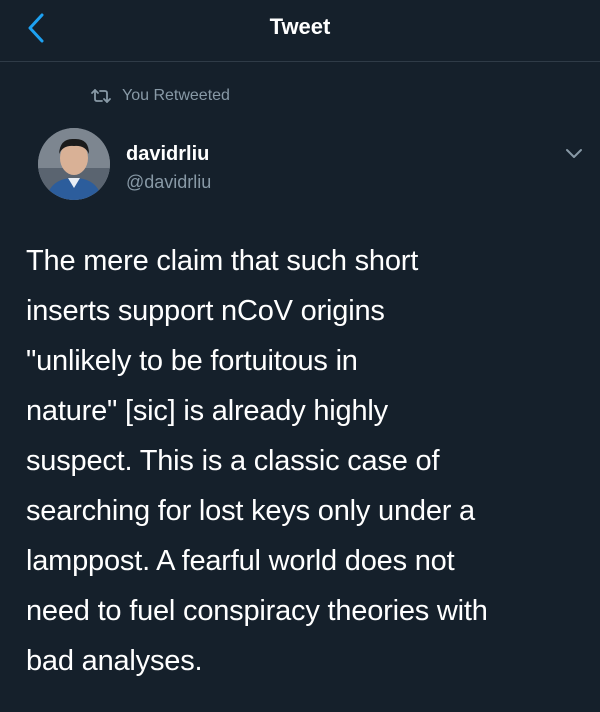 This screenshot has width=600, height=712. What do you see at coordinates (233, 461) in the screenshot?
I see `tweet-text-line: suspect. This is a classic case of` at bounding box center [233, 461].